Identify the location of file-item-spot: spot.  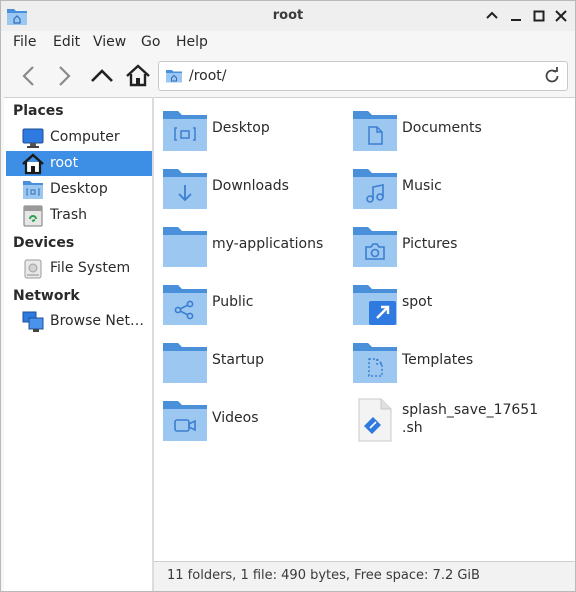
(447, 303).